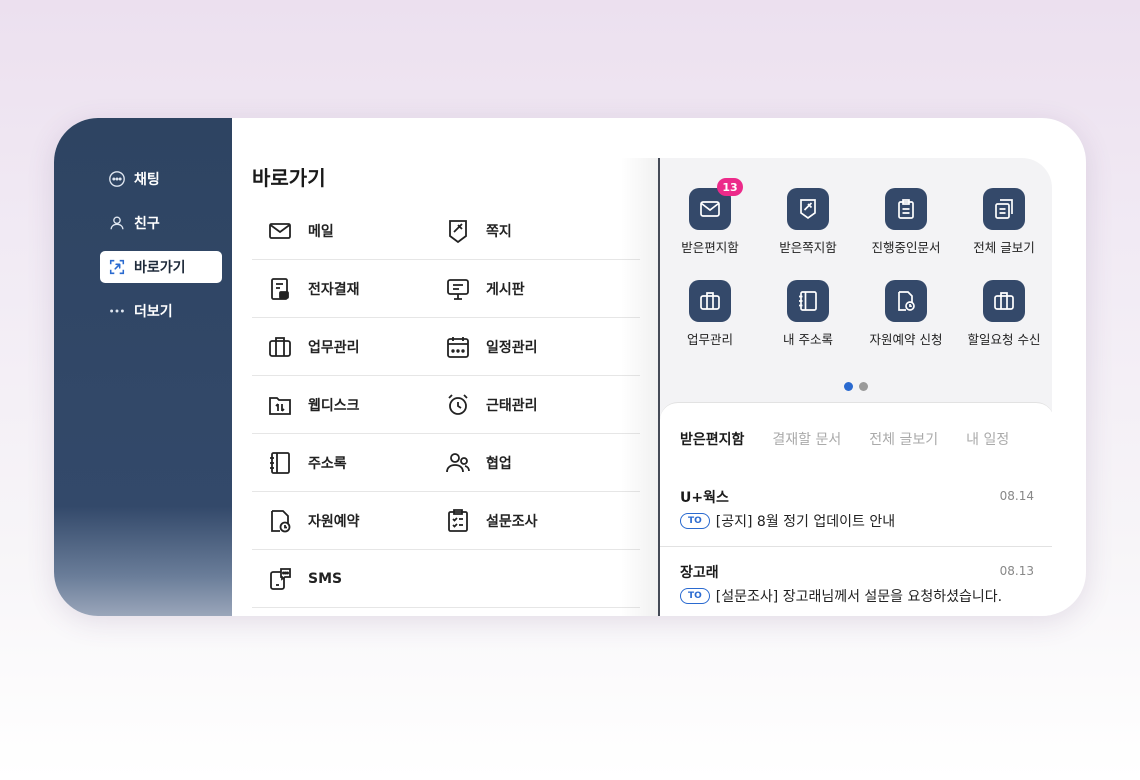 The height and width of the screenshot is (780, 1140). Describe the element at coordinates (903, 439) in the screenshot. I see `tab-all-posts: 전체 글보기` at that location.